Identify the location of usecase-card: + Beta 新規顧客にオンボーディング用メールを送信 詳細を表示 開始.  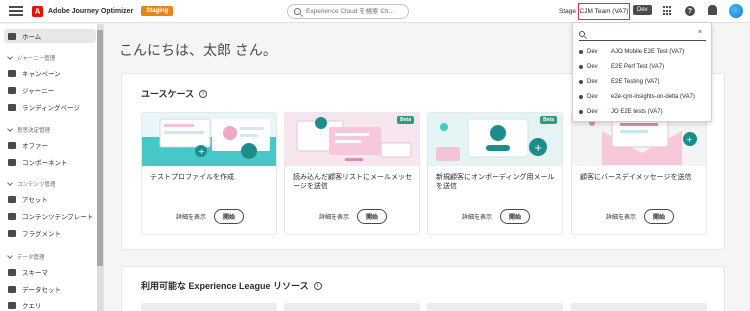
(495, 173).